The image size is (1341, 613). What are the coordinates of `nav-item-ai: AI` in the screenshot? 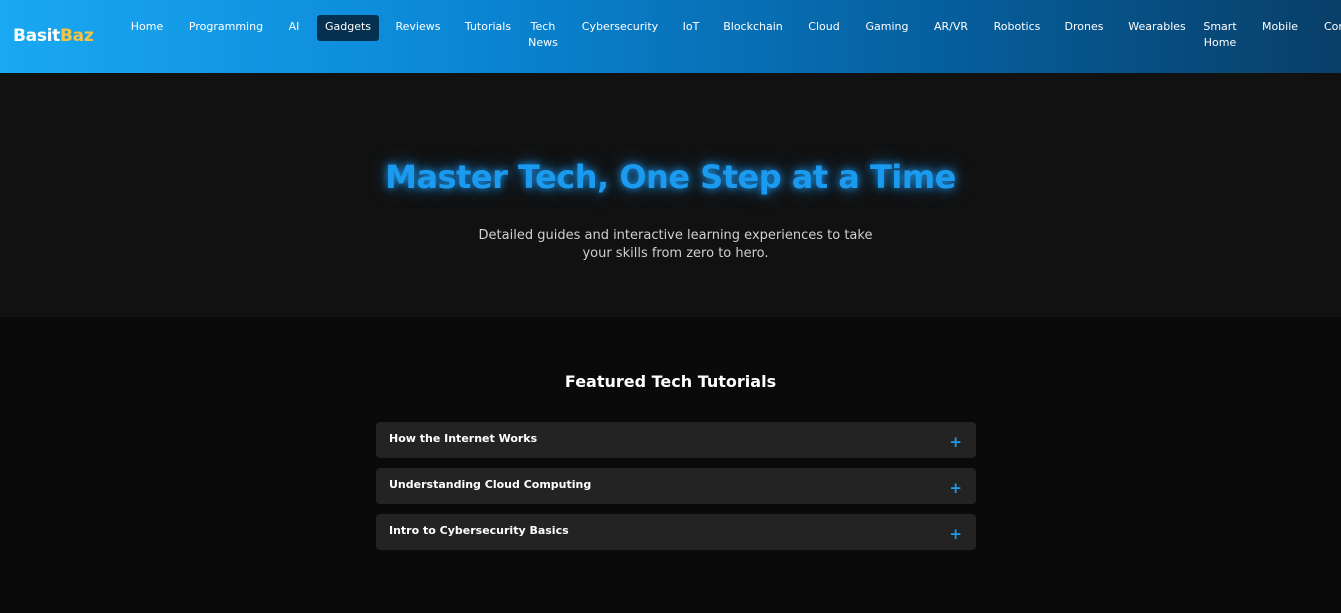 It's located at (294, 28).